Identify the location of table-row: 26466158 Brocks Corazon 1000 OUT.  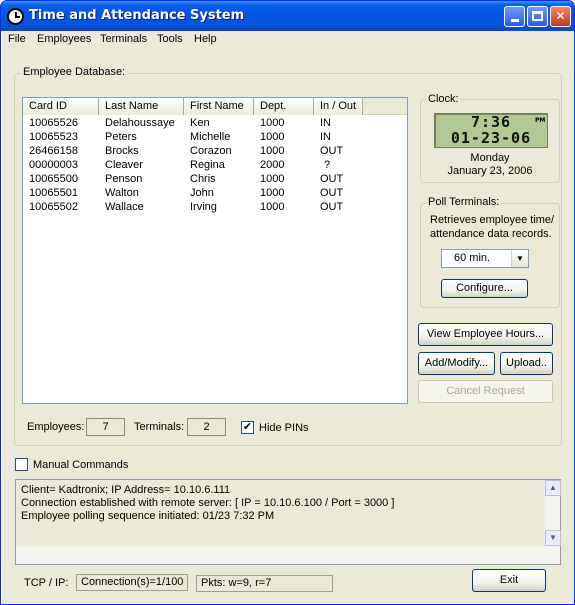
(215, 151).